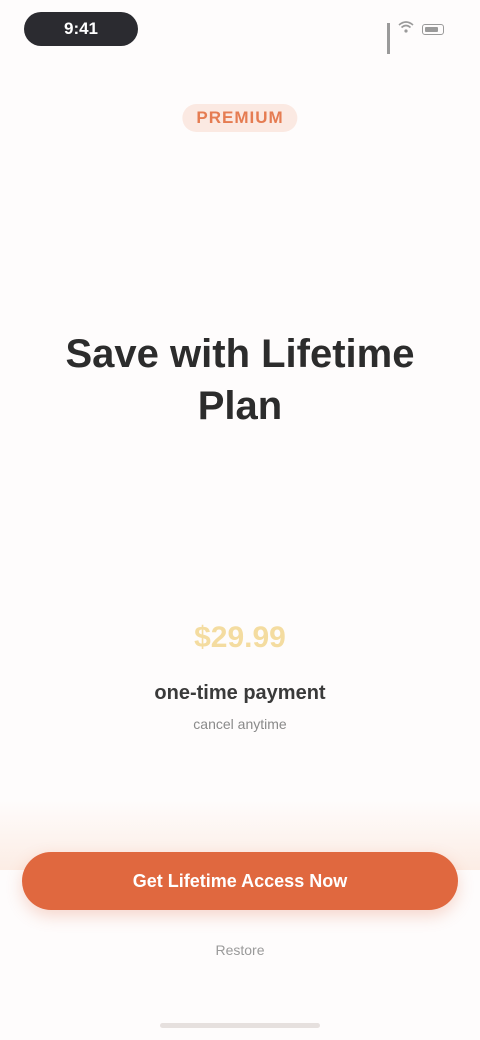 This screenshot has height=1040, width=480. Describe the element at coordinates (240, 118) in the screenshot. I see `brand-tag: PREMIUM` at that location.